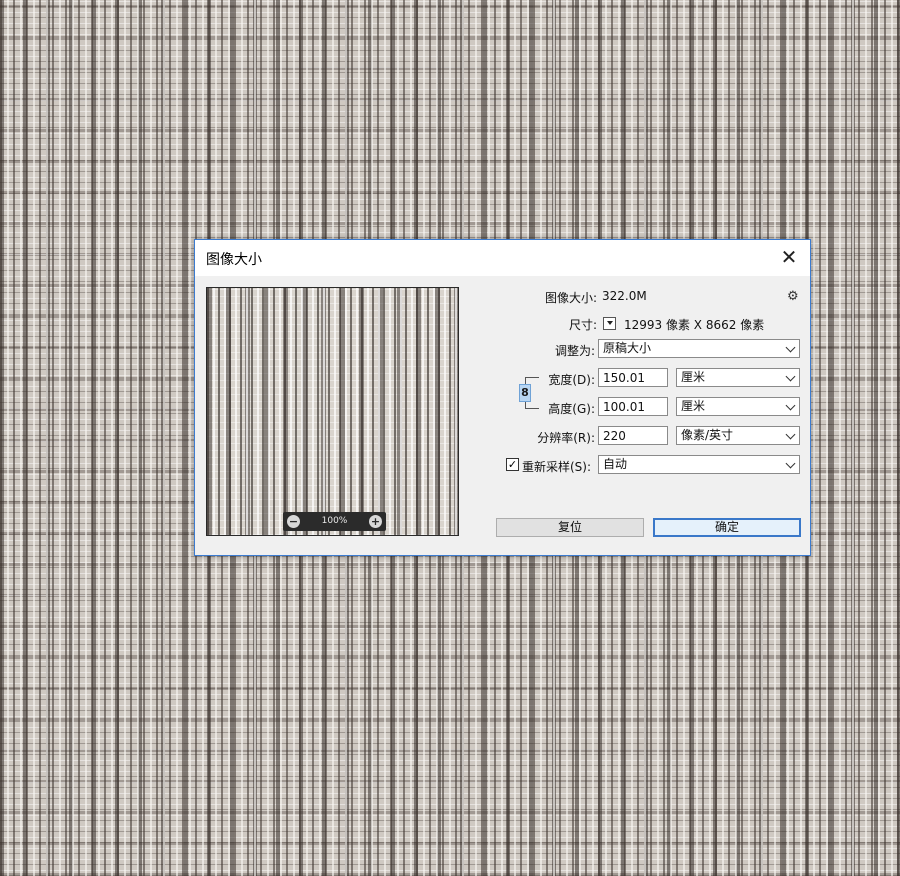 Image resolution: width=900 pixels, height=876 pixels. I want to click on width-unit-select: 厘米, so click(738, 377).